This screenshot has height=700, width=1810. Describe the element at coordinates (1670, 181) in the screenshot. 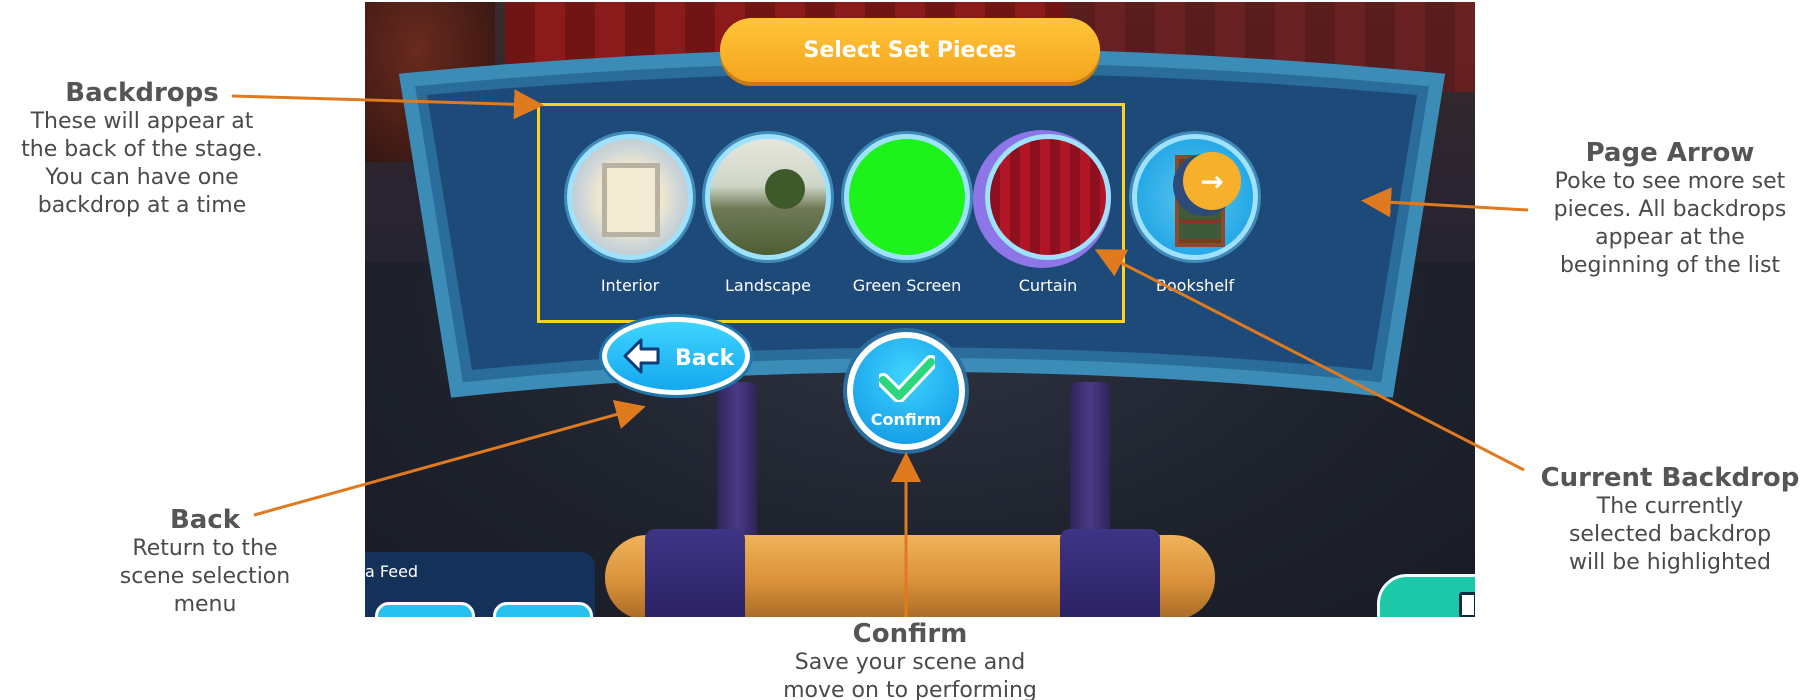

I see `annotation-line: Poke to see more set` at that location.